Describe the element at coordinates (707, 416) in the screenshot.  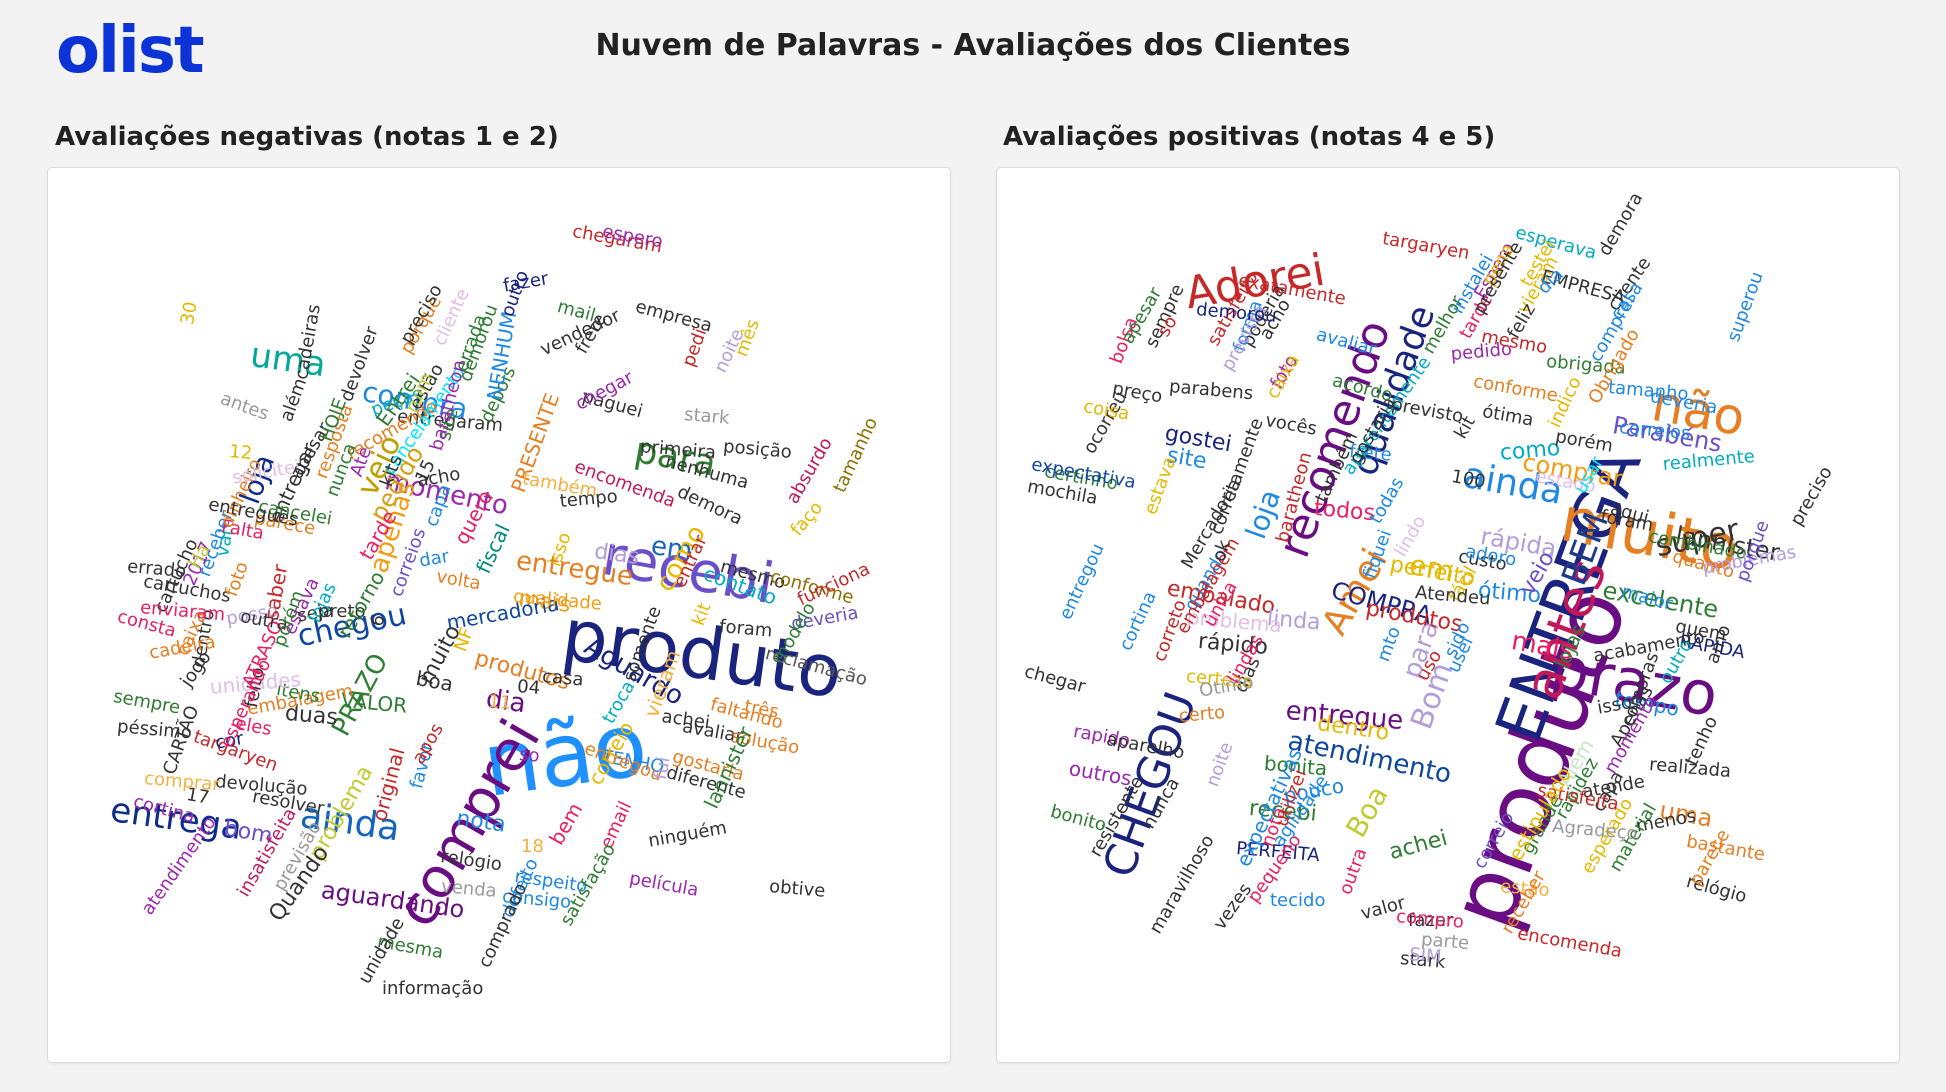
I see `cloud-word: stark` at that location.